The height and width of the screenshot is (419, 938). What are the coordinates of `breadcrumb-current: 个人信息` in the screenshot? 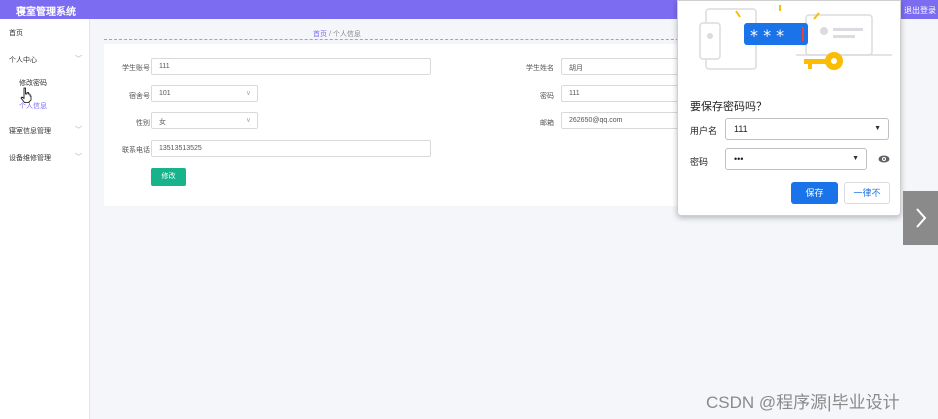 It's located at (346, 34).